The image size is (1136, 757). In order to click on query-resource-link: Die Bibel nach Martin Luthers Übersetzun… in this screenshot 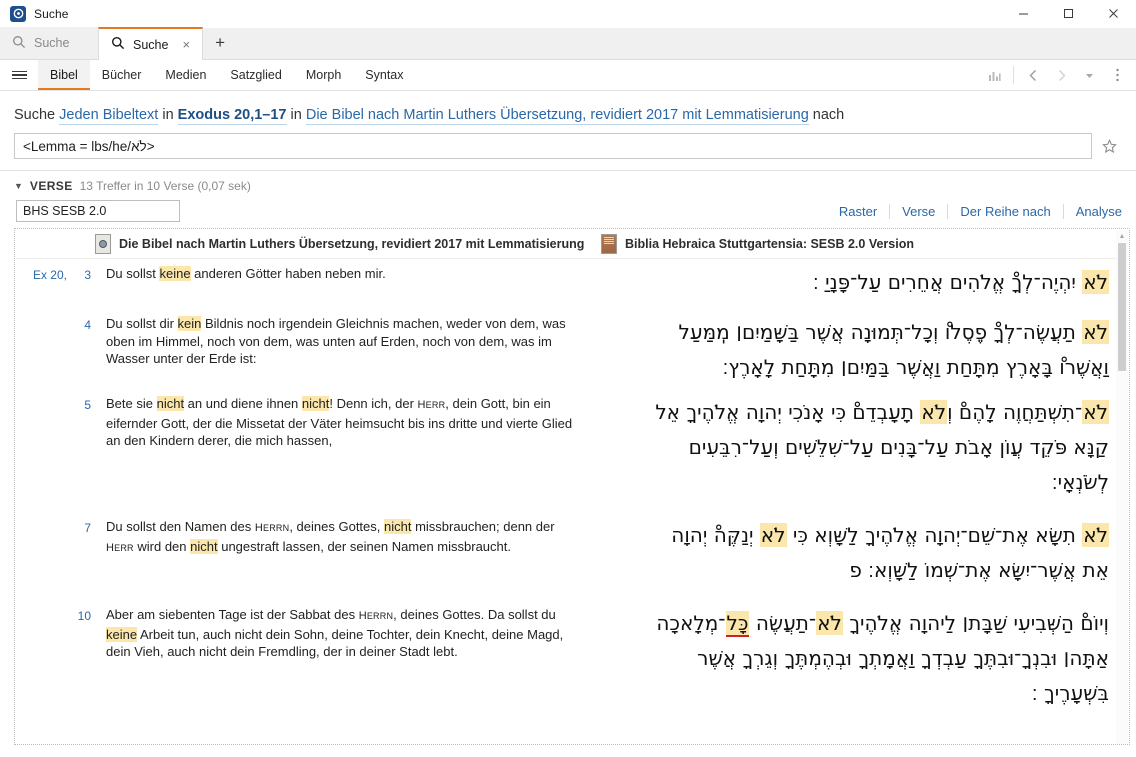, I will do `click(557, 116)`.